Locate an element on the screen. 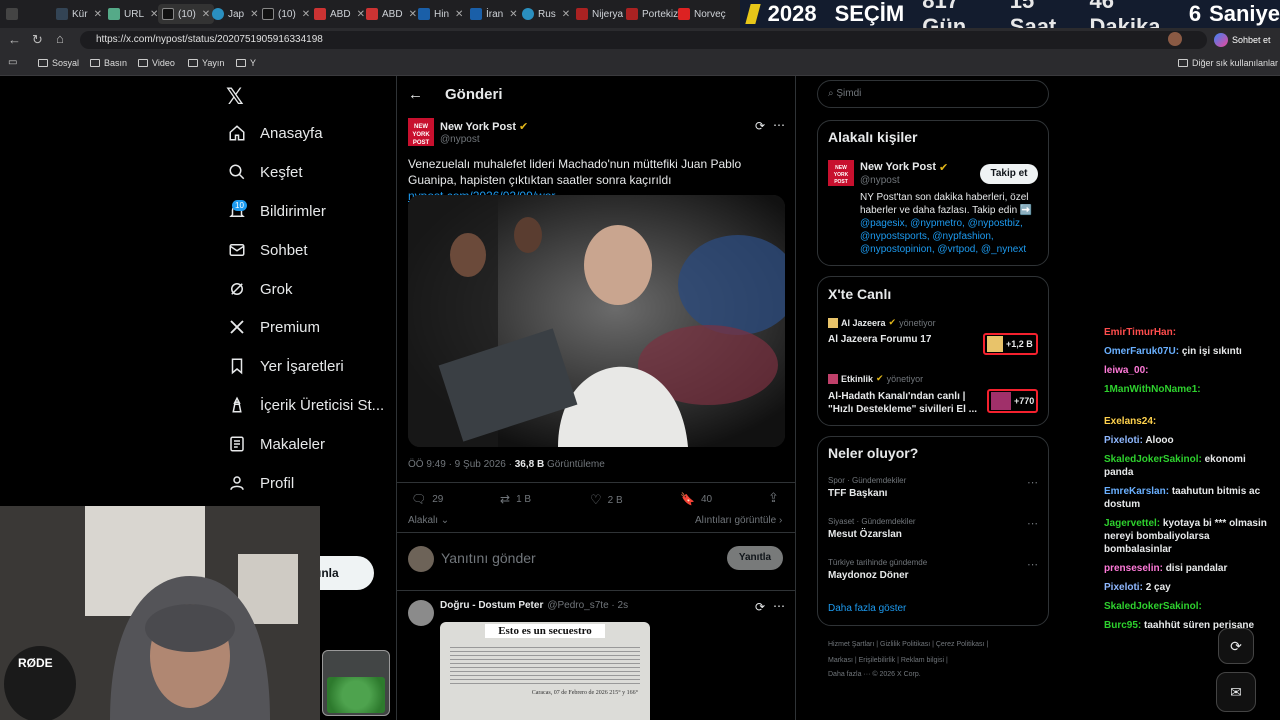 The width and height of the screenshot is (1280, 720). home-icon: ⌂ is located at coordinates (60, 38).